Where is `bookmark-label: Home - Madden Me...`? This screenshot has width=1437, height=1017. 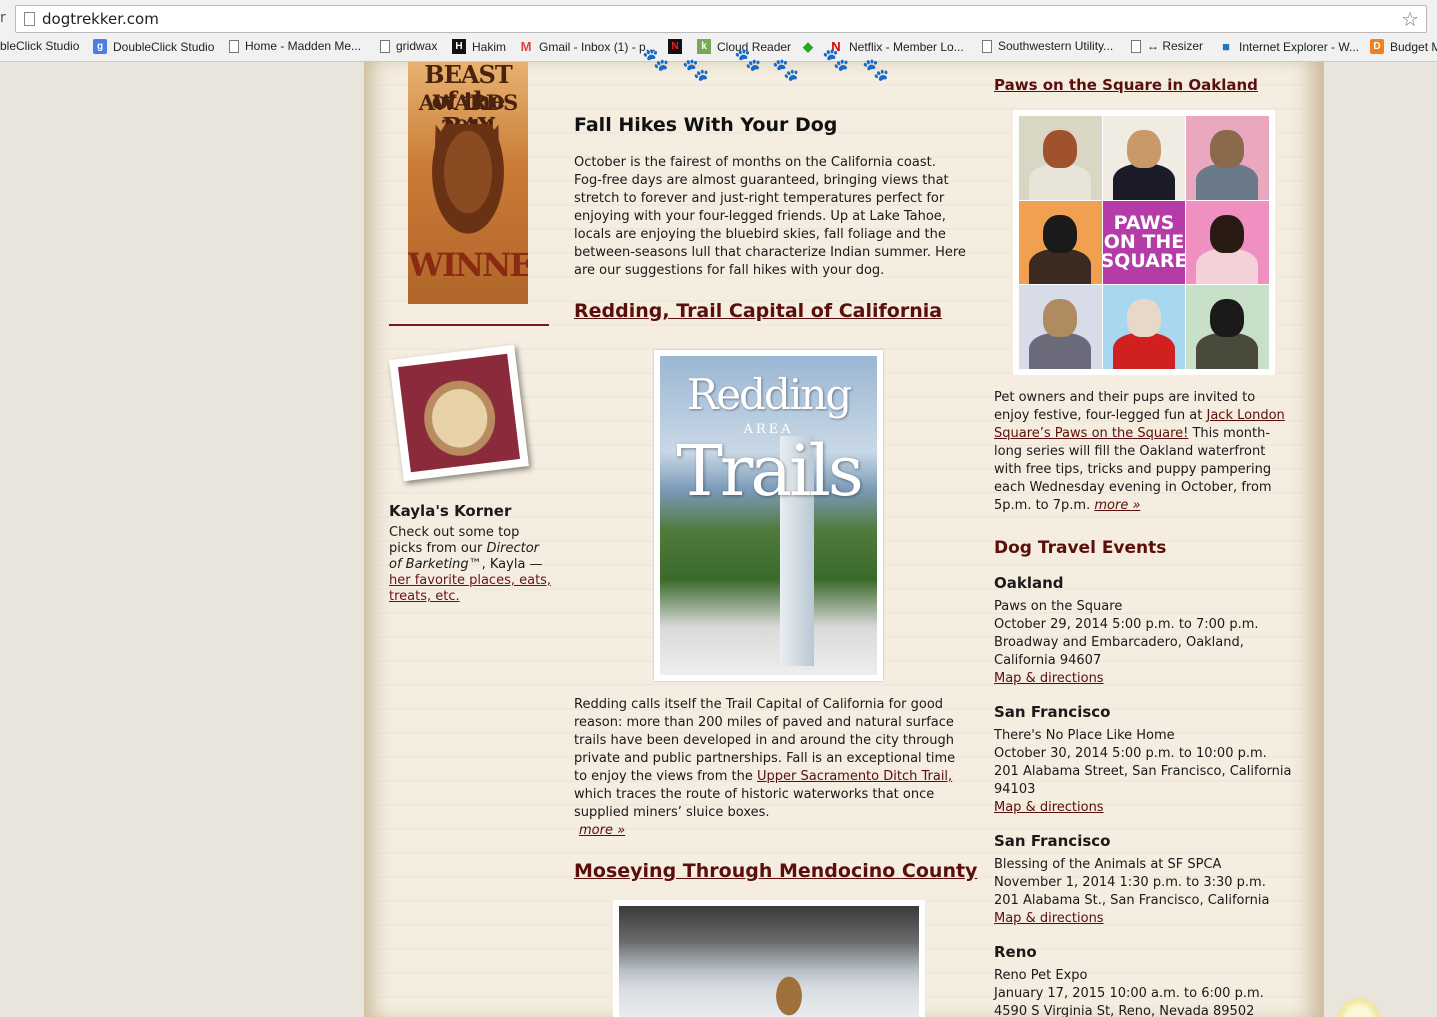
bookmark-label: Home - Madden Me... is located at coordinates (303, 46).